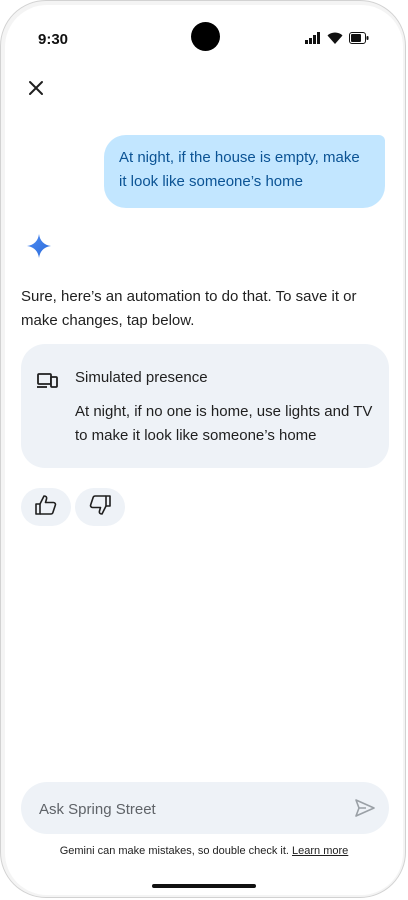 The height and width of the screenshot is (900, 408). I want to click on wifi-icon, so click(335, 40).